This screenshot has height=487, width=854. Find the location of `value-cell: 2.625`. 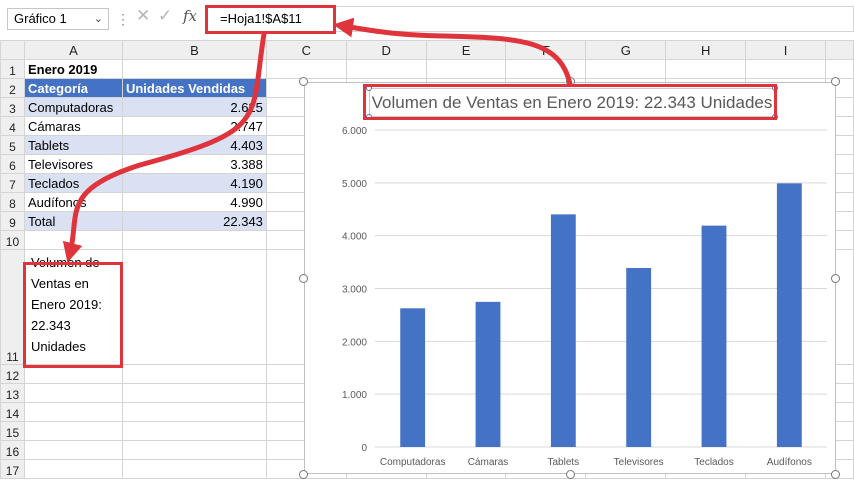

value-cell: 2.625 is located at coordinates (194, 107).